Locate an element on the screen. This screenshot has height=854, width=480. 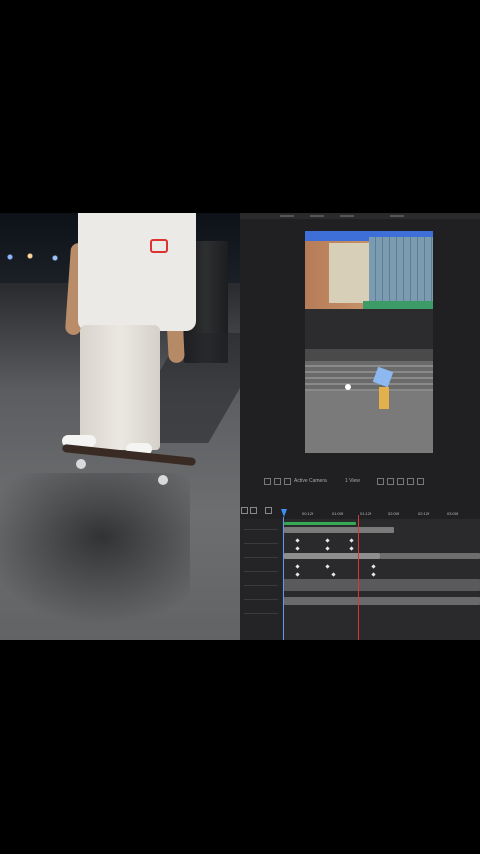
playhead-marker is located at coordinates (358, 577).